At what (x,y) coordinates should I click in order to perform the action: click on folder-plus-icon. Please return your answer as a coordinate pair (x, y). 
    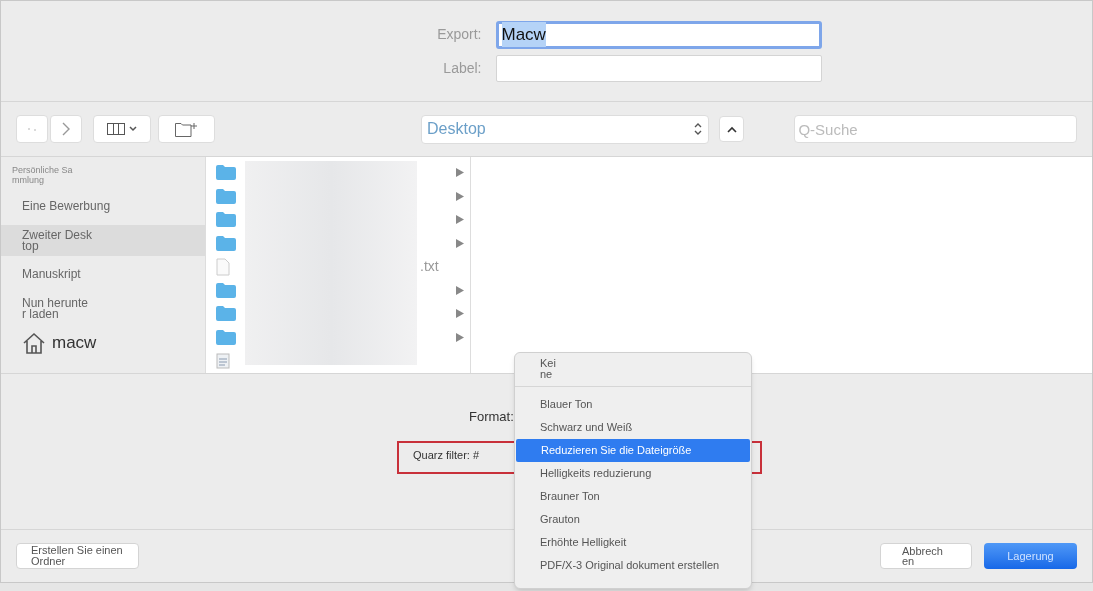
    Looking at the image, I should click on (186, 129).